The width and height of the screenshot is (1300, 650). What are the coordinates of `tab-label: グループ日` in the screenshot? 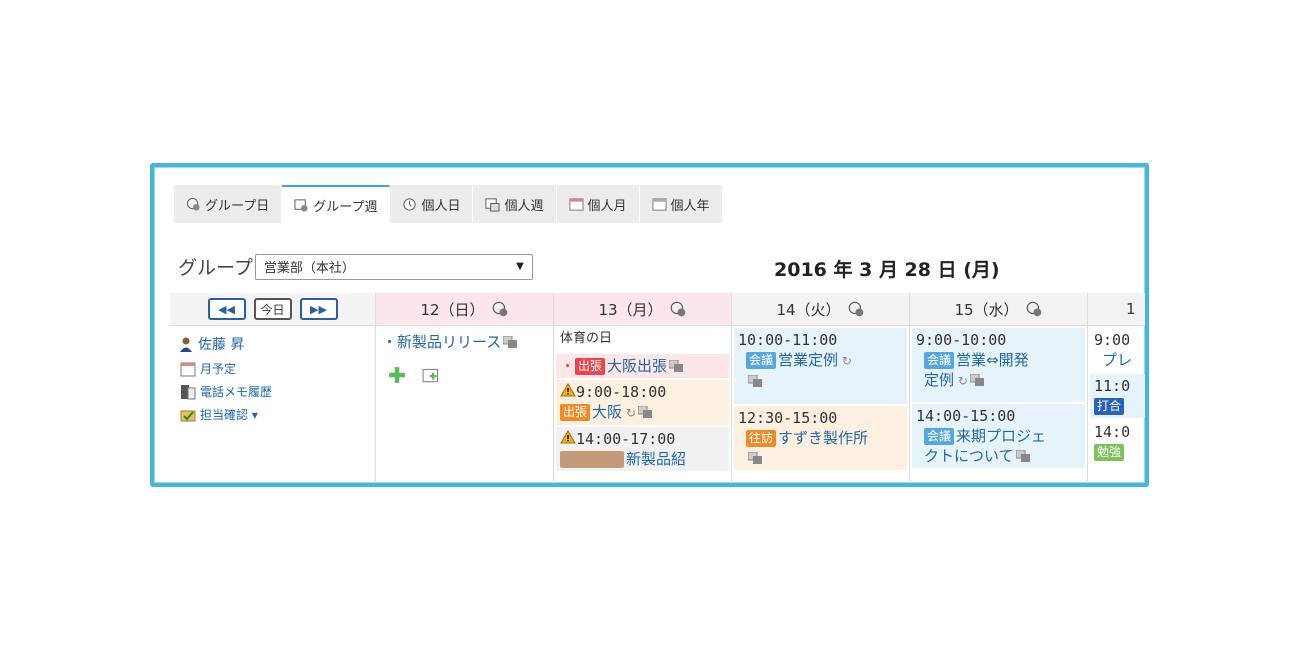 It's located at (237, 206).